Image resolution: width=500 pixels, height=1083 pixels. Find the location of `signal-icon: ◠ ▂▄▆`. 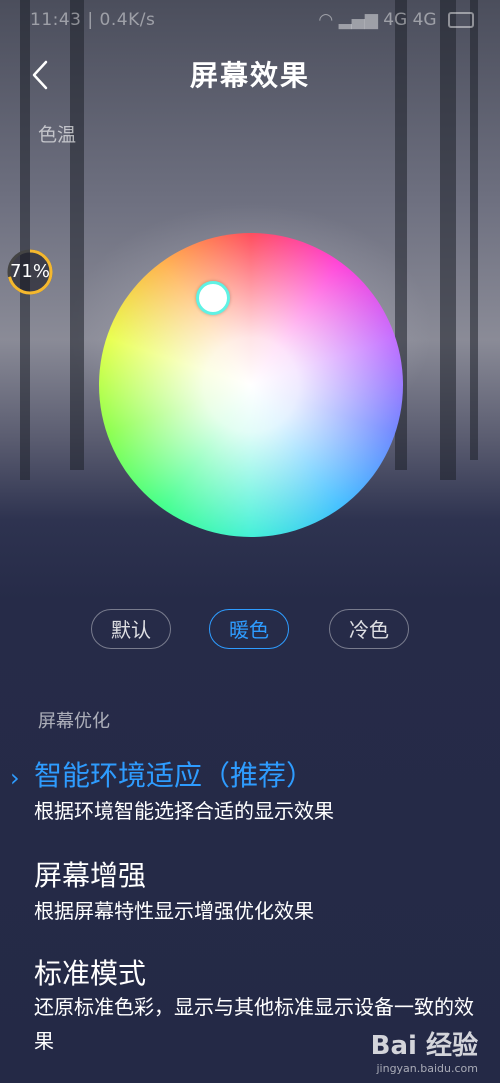

signal-icon: ◠ ▂▄▆ is located at coordinates (348, 20).